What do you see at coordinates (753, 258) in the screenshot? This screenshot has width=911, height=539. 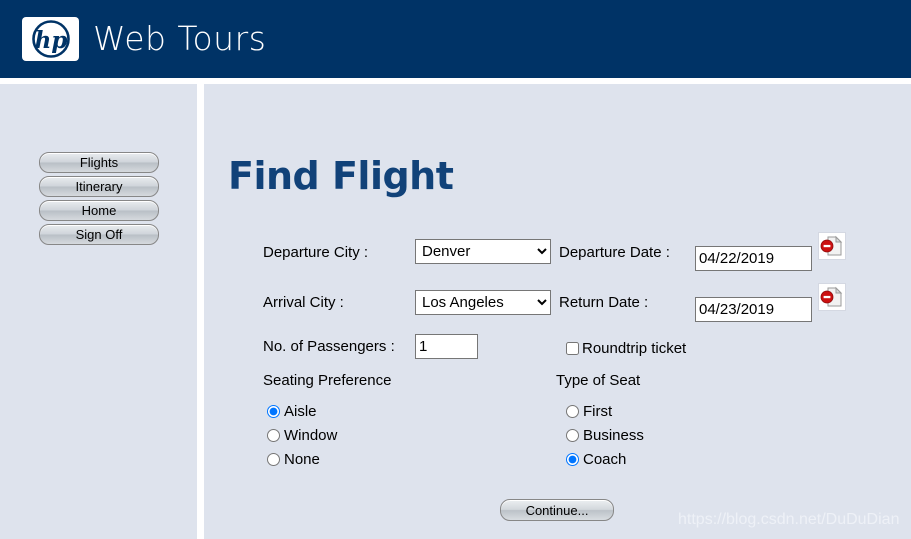 I see `departure-date-input` at bounding box center [753, 258].